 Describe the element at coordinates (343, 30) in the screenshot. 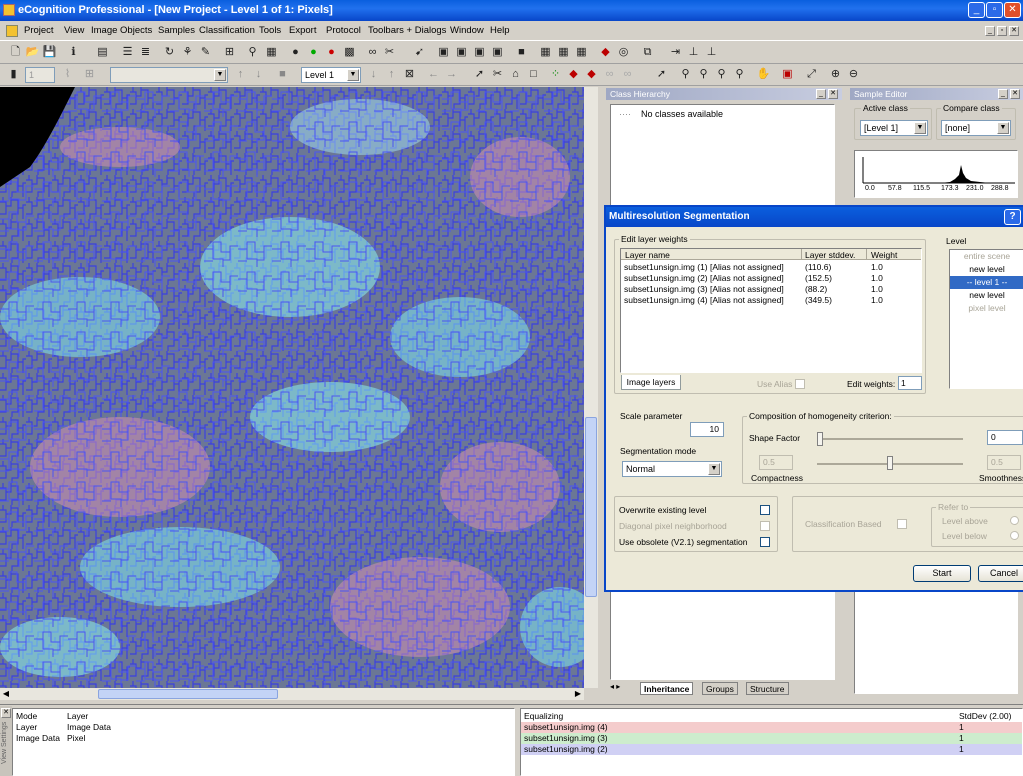

I see `menu-protocol: Protocol` at that location.